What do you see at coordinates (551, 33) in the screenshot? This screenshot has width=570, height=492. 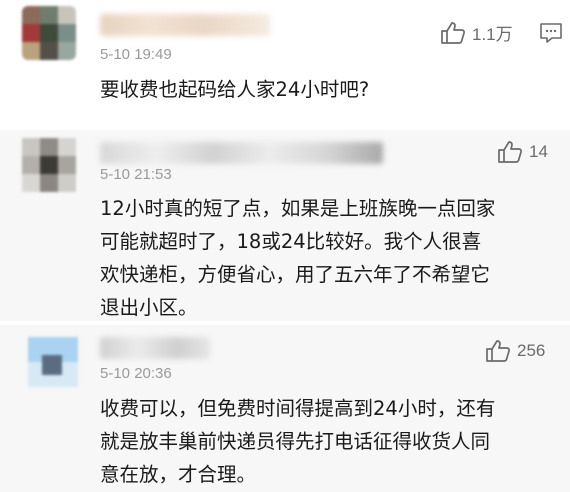 I see `comment-icon` at bounding box center [551, 33].